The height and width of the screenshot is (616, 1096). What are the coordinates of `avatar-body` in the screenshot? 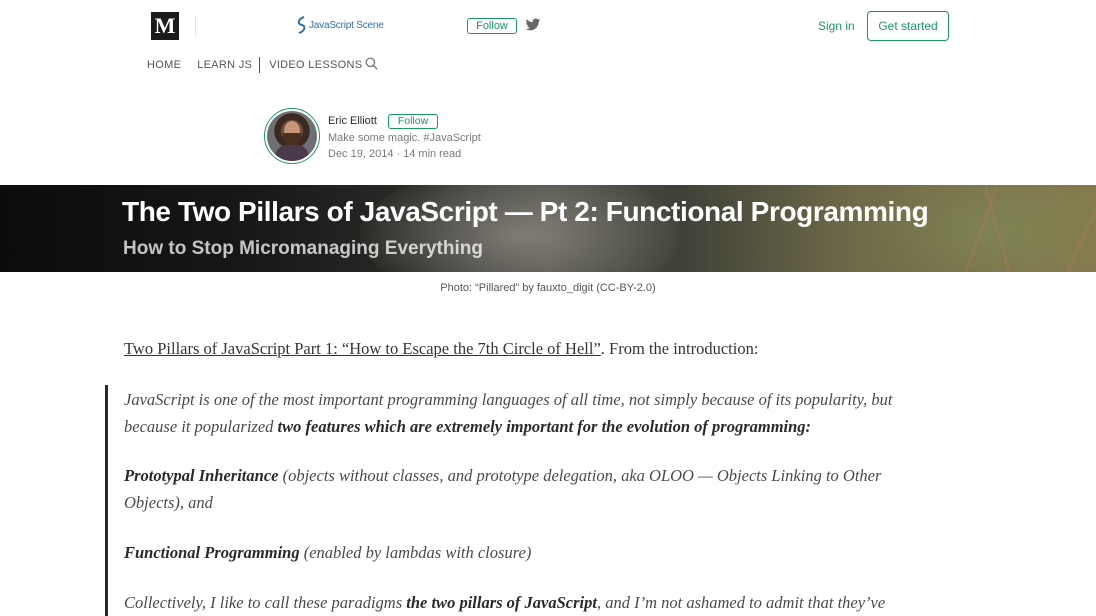 It's located at (292, 153).